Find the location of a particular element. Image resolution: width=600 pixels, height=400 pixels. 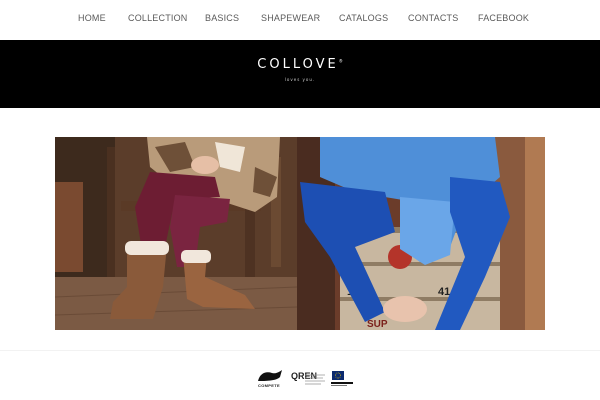

brand-logo: COLLOVE® is located at coordinates (300, 64).